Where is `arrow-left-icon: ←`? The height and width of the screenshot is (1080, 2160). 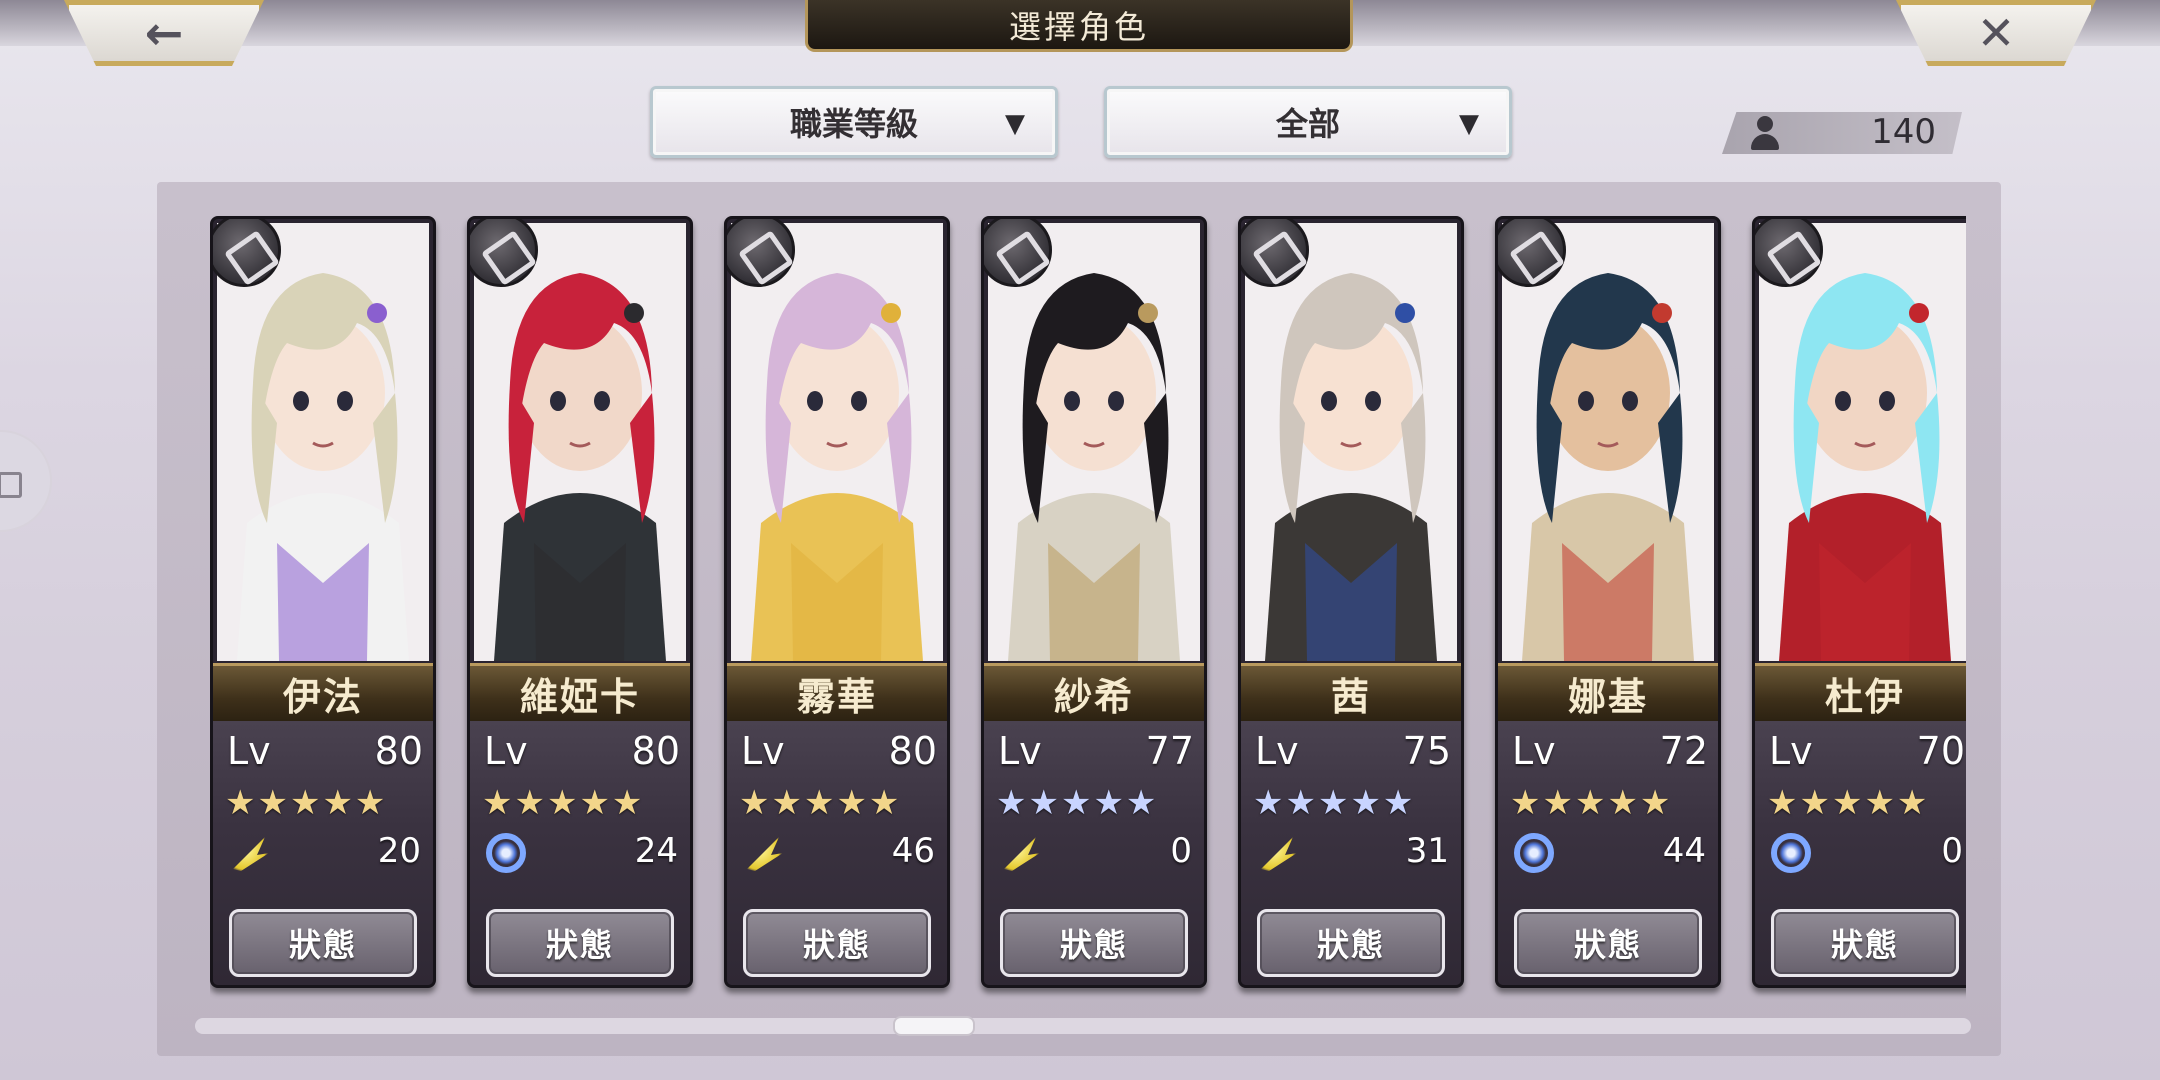
arrow-left-icon: ← is located at coordinates (164, 33).